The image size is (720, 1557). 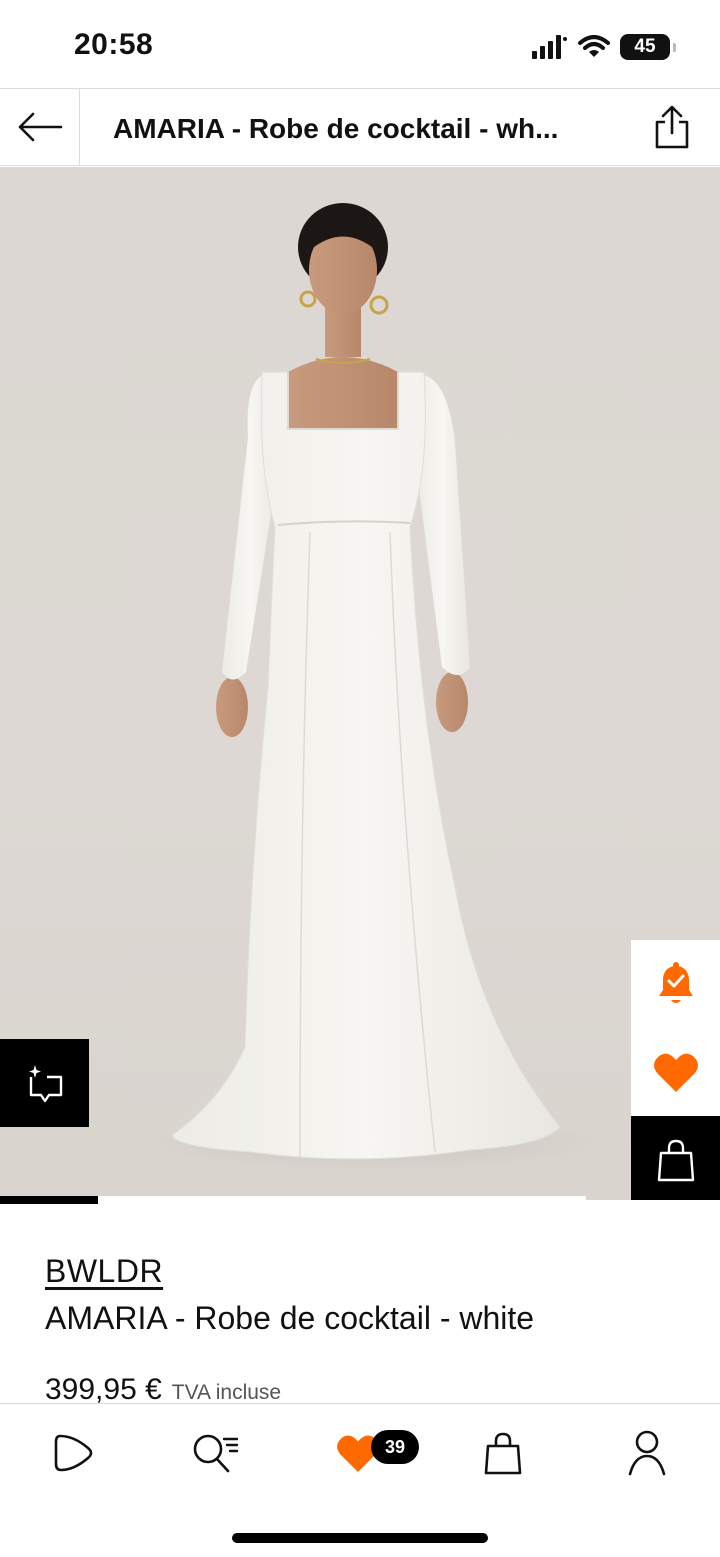 What do you see at coordinates (360, 44) in the screenshot?
I see `status-bar: 20:58 45` at bounding box center [360, 44].